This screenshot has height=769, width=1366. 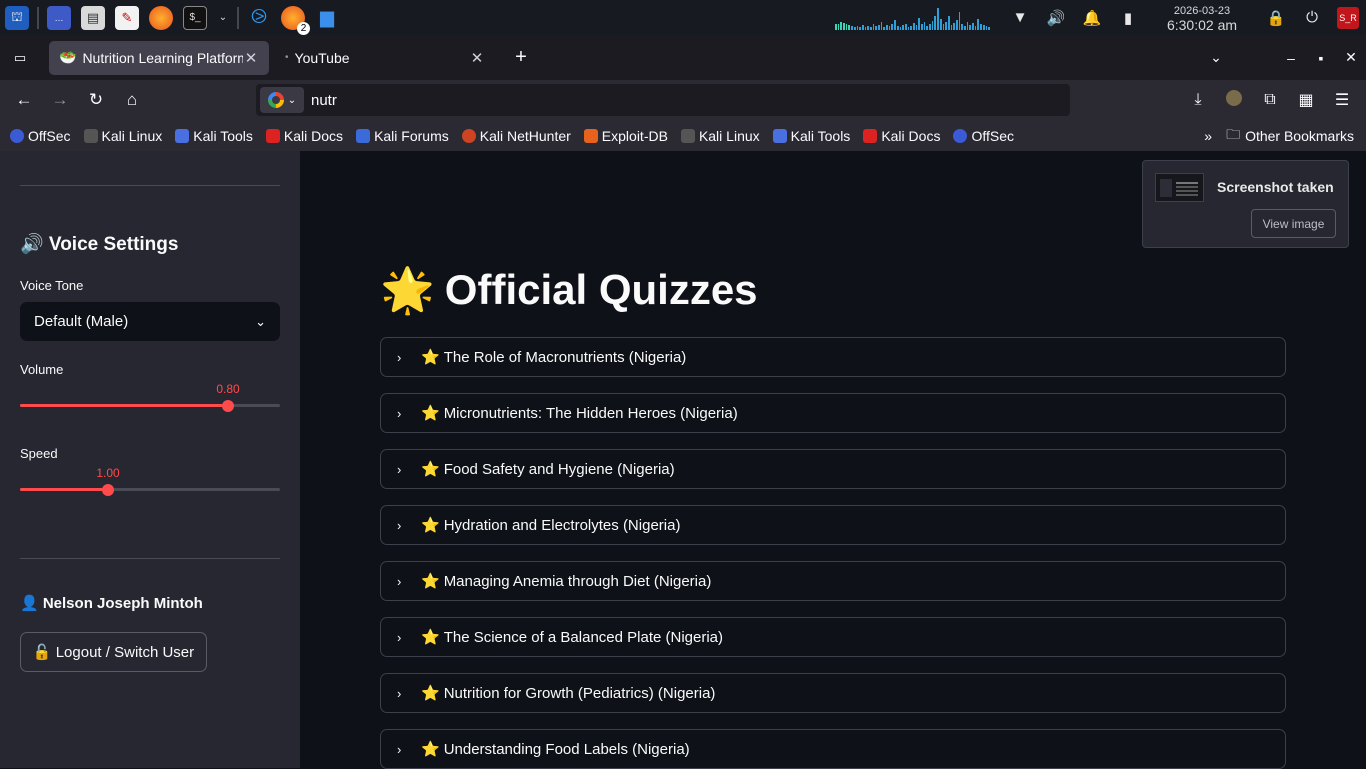 What do you see at coordinates (132, 100) in the screenshot?
I see `home-icon: ⌂` at bounding box center [132, 100].